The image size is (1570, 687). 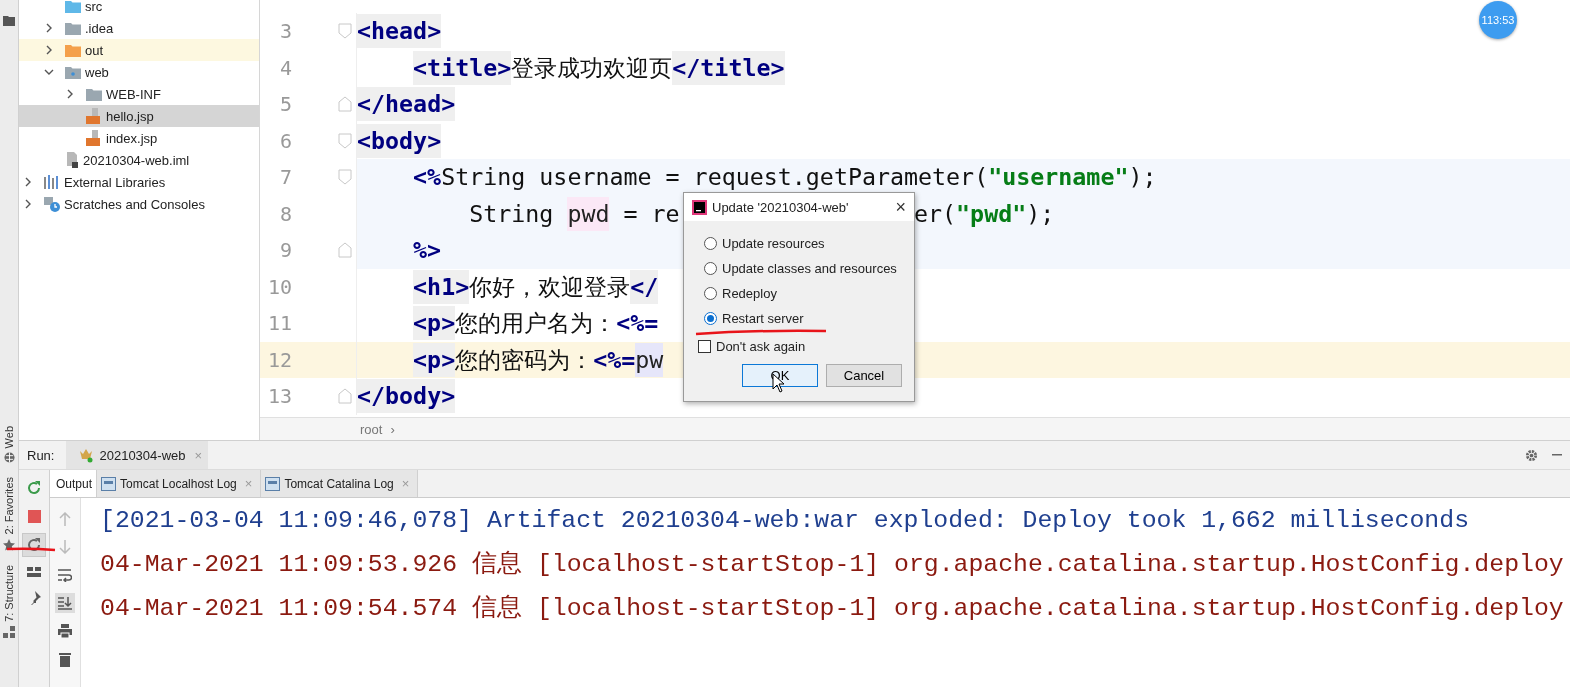 What do you see at coordinates (34, 572) in the screenshot?
I see `layout-icon` at bounding box center [34, 572].